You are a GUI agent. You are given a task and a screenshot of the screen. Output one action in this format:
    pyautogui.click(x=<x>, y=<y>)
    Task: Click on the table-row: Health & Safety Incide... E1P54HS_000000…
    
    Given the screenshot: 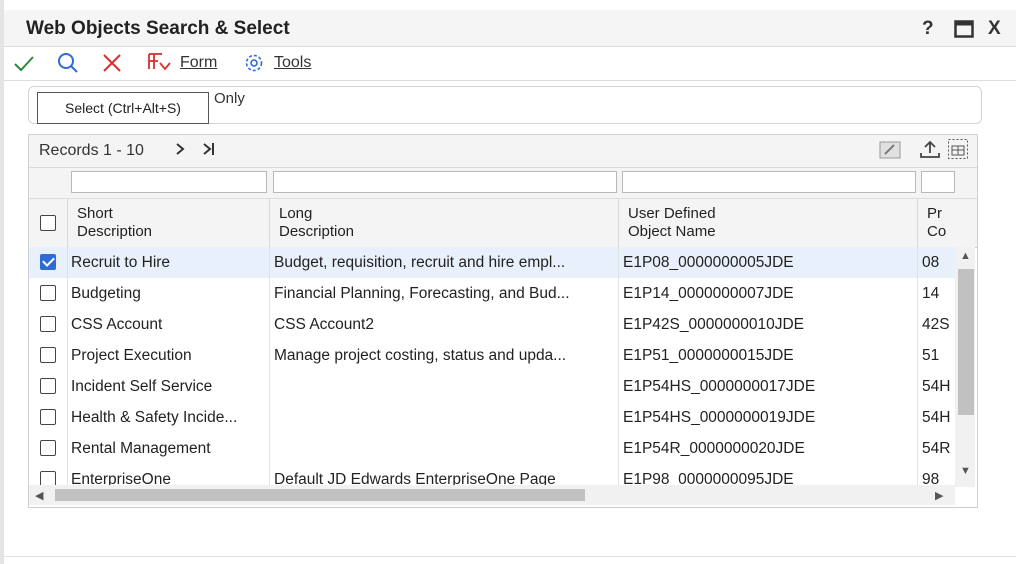 What is the action you would take?
    pyautogui.click(x=492, y=418)
    